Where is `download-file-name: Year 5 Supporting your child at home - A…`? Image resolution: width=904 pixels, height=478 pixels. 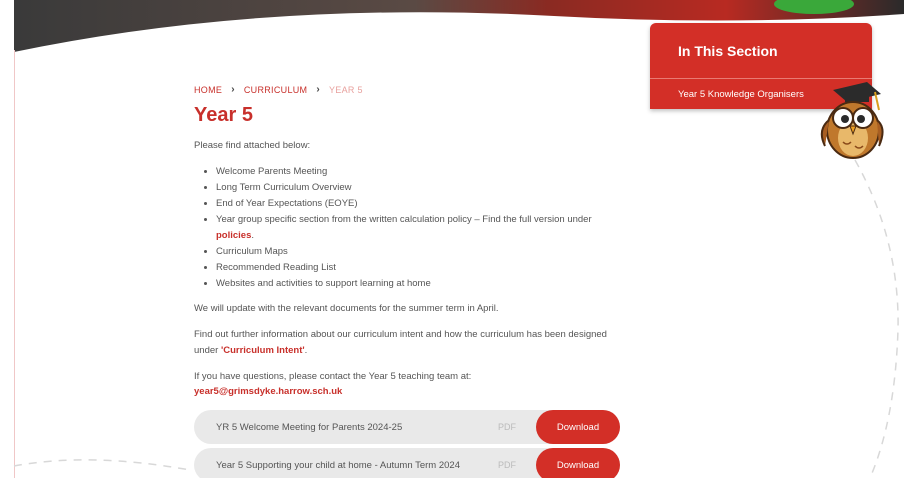 download-file-name: Year 5 Supporting your child at home - A… is located at coordinates (338, 465).